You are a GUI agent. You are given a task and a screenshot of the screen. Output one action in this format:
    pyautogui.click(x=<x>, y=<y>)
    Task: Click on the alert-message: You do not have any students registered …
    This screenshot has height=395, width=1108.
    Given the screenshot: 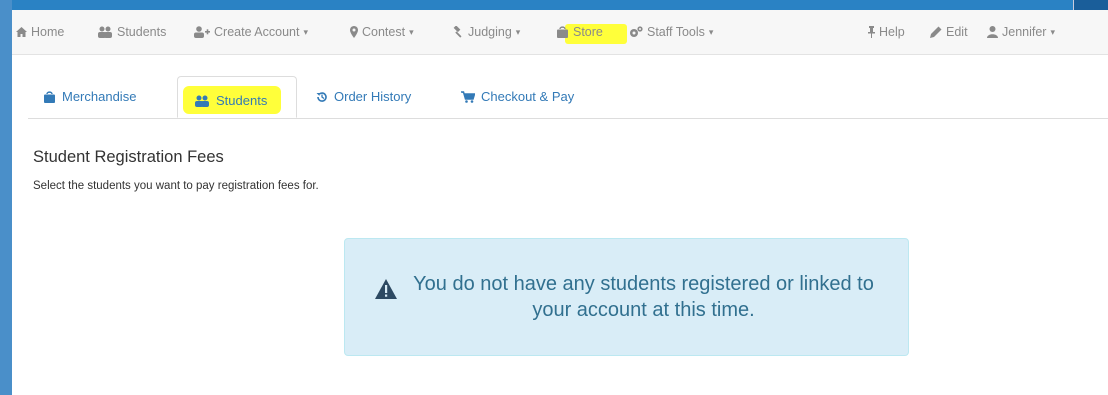 What is the action you would take?
    pyautogui.click(x=643, y=297)
    